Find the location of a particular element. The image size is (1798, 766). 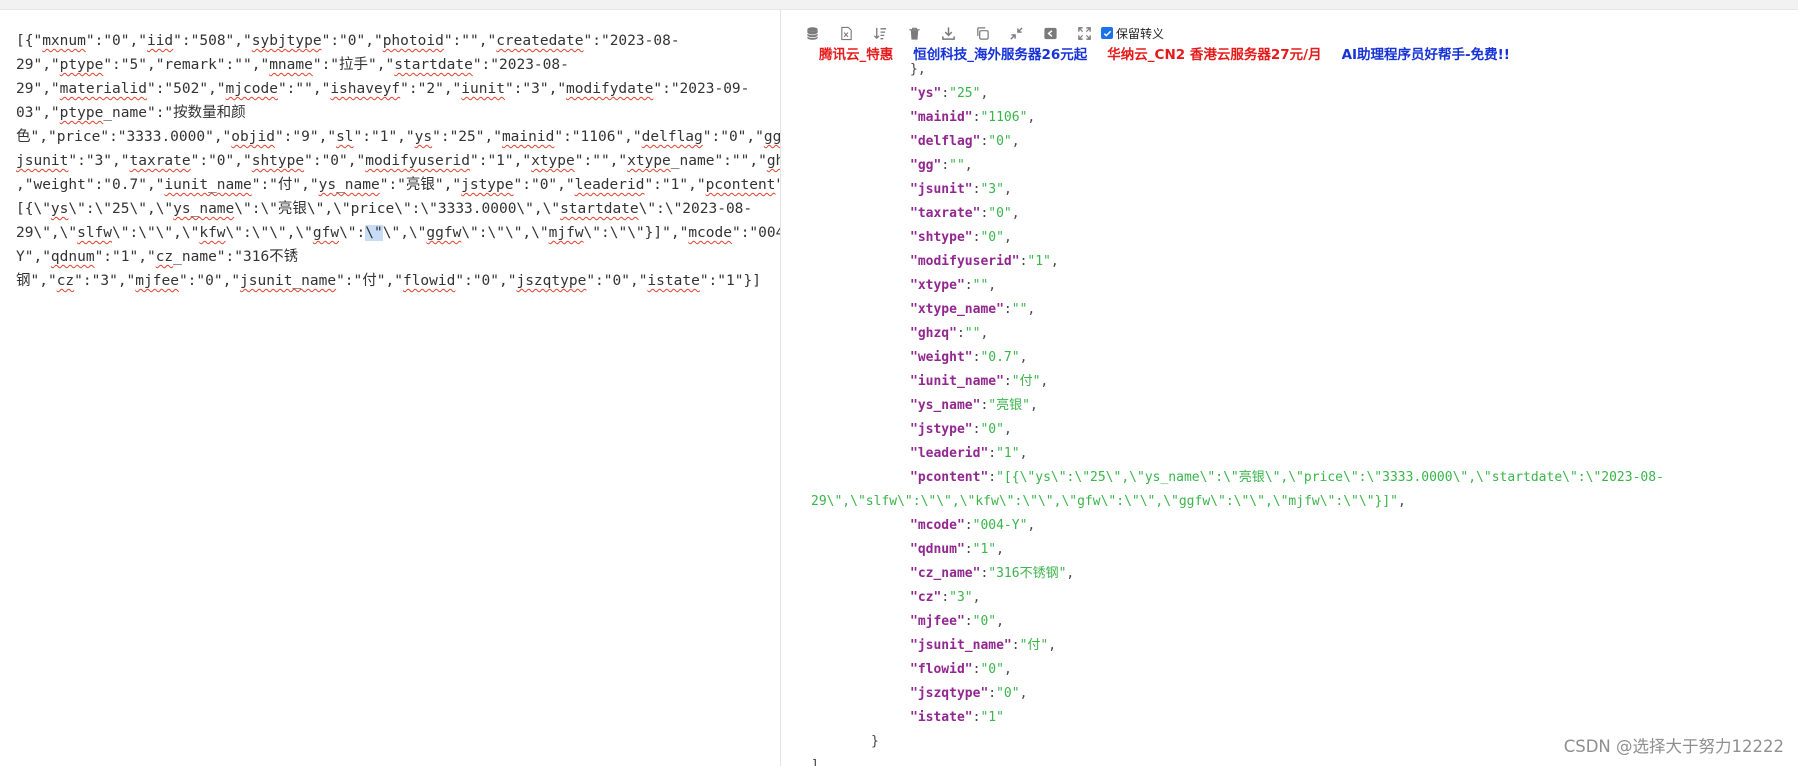

back-icon is located at coordinates (1050, 33).